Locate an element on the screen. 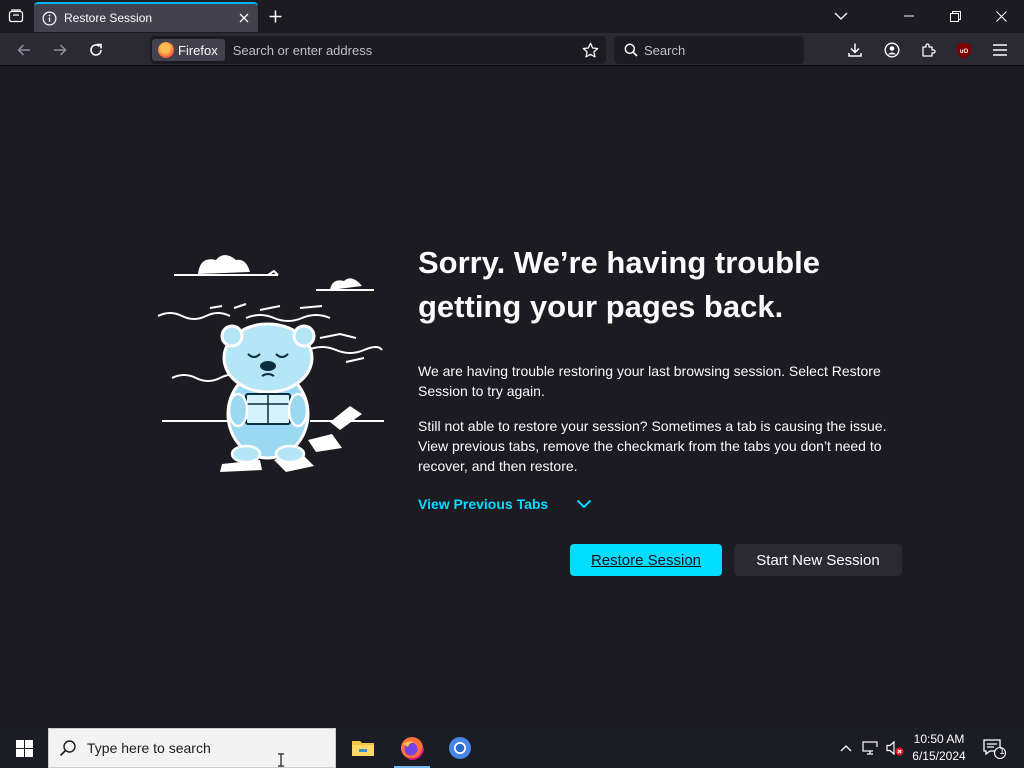  tab-restore-session: Restore Session is located at coordinates (146, 17).